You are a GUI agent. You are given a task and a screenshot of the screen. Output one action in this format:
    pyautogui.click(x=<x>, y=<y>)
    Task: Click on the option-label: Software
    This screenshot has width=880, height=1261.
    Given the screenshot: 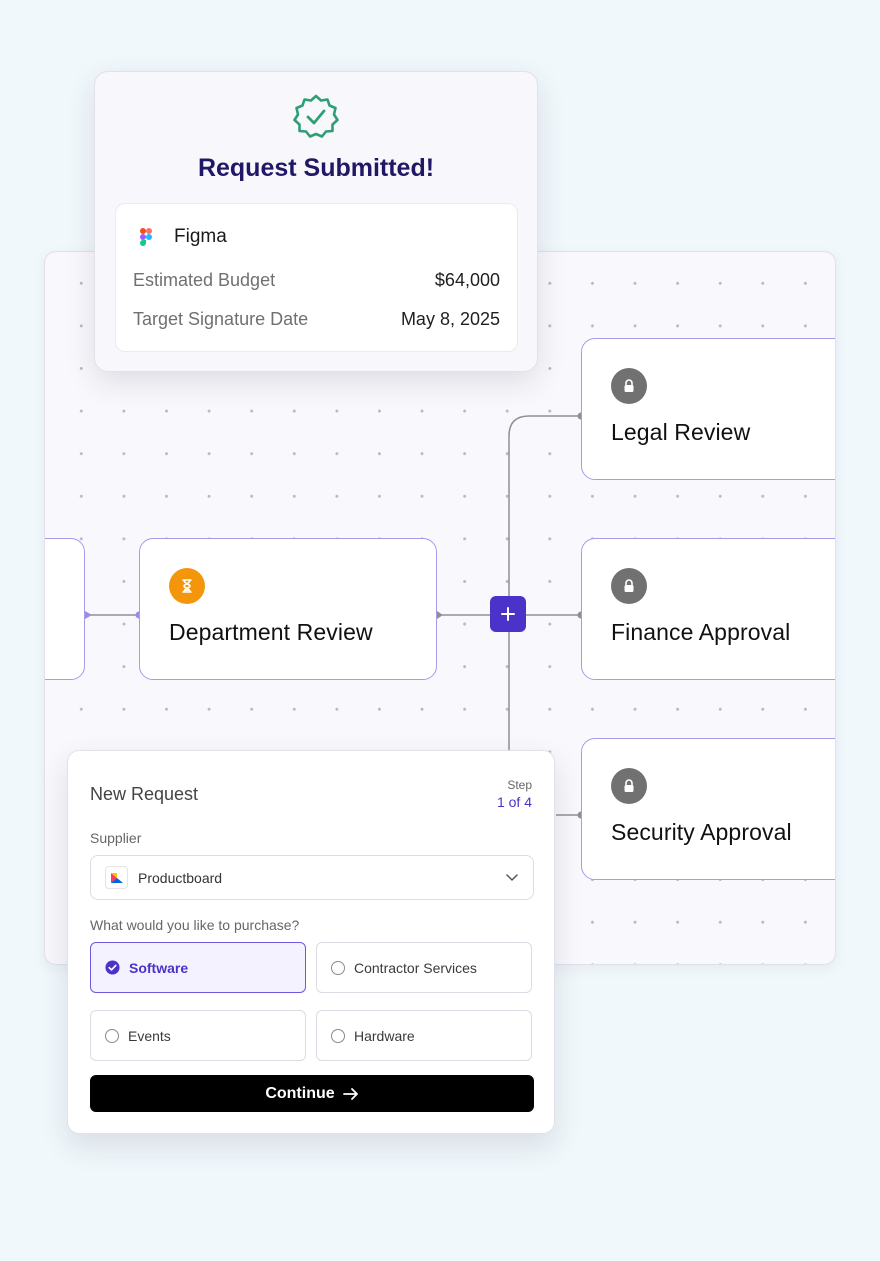 What is the action you would take?
    pyautogui.click(x=159, y=967)
    